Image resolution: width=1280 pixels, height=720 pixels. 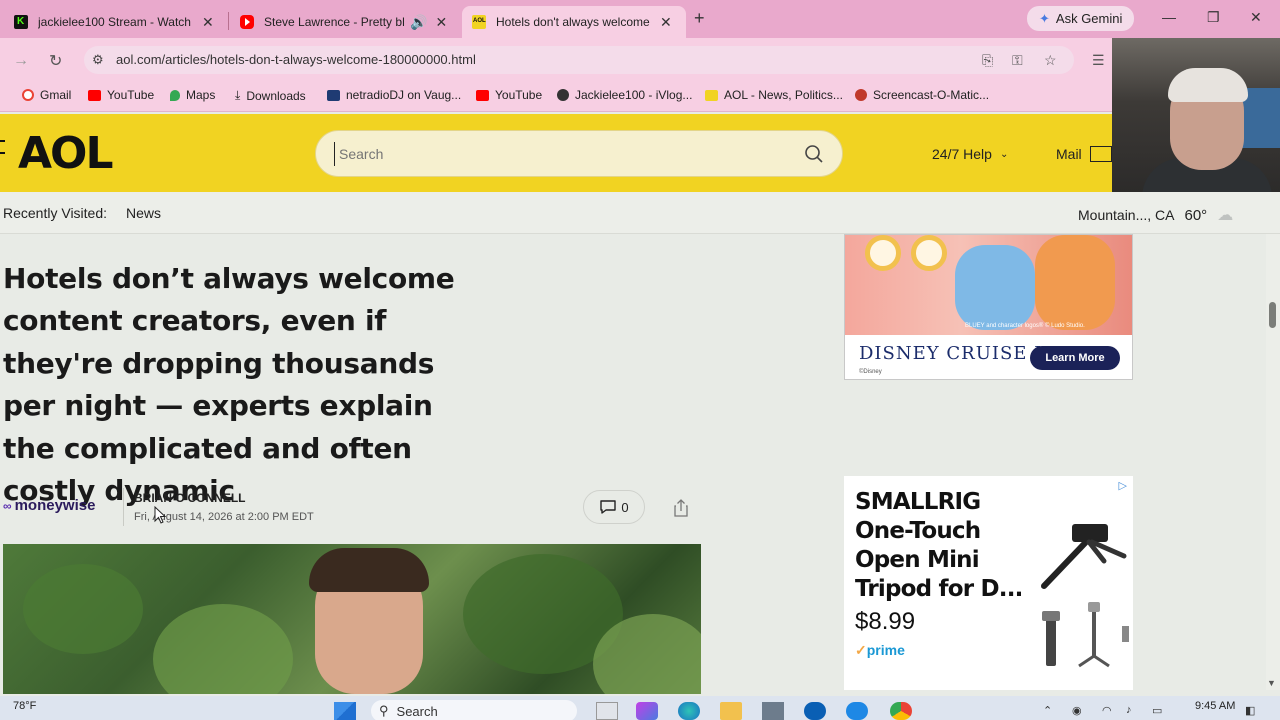 What do you see at coordinates (94, 95) in the screenshot?
I see `youtube-icon` at bounding box center [94, 95].